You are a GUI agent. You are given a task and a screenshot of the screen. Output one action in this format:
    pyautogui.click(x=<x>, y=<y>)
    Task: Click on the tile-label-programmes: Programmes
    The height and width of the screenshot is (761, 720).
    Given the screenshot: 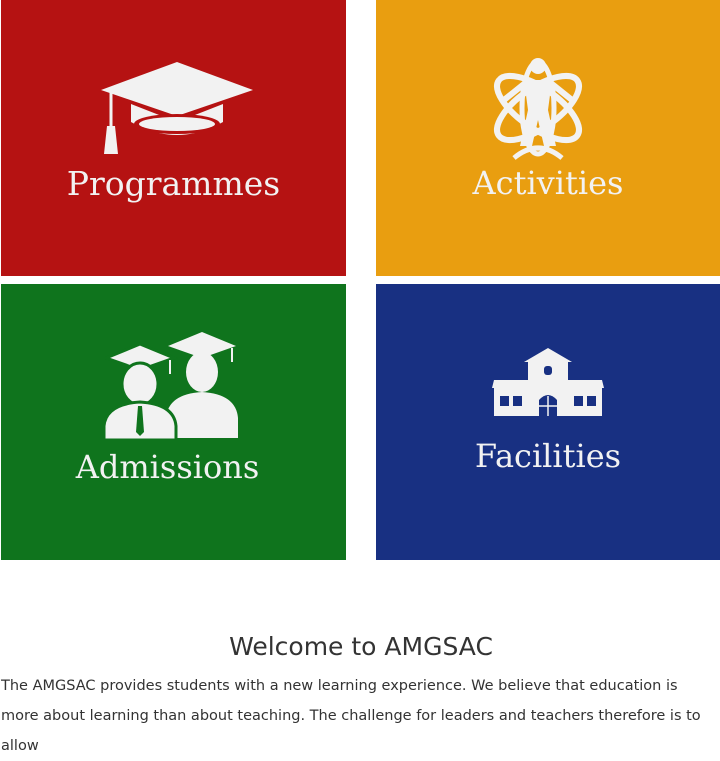 What is the action you would take?
    pyautogui.click(x=173, y=183)
    